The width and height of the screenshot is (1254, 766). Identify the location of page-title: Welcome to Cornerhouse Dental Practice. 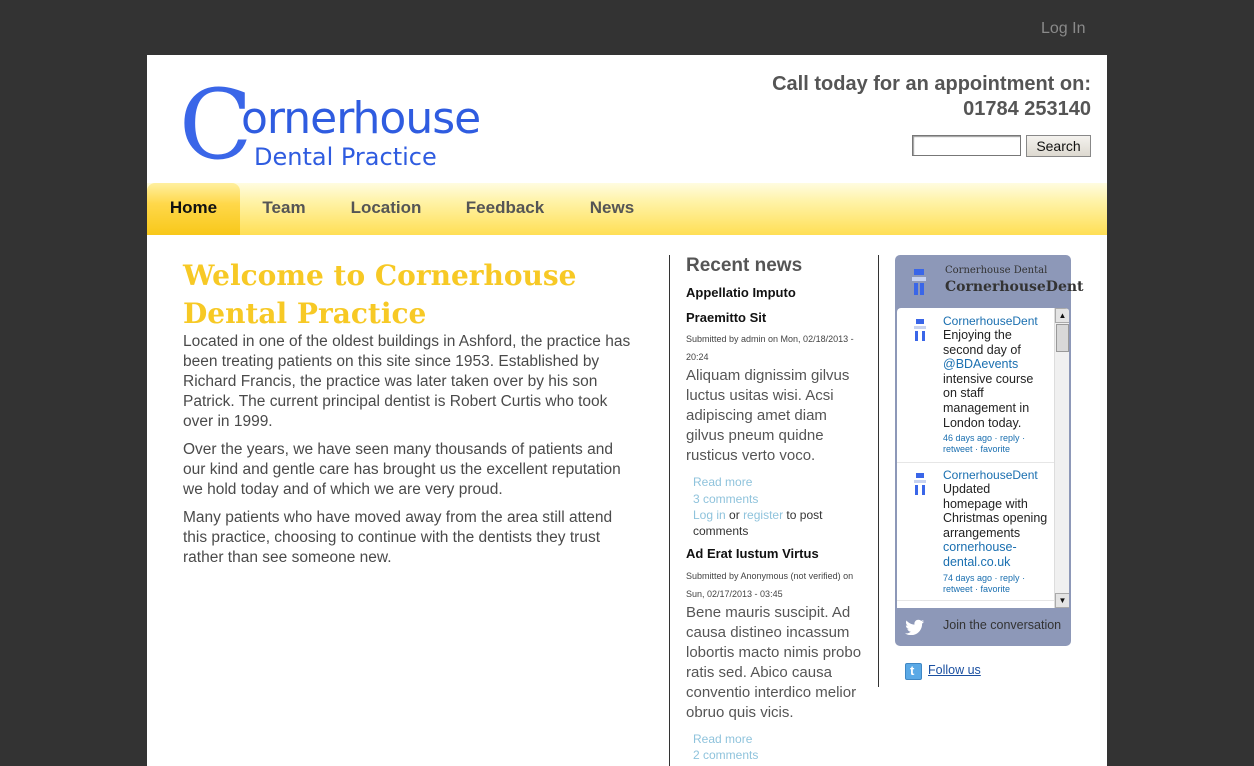
(380, 294).